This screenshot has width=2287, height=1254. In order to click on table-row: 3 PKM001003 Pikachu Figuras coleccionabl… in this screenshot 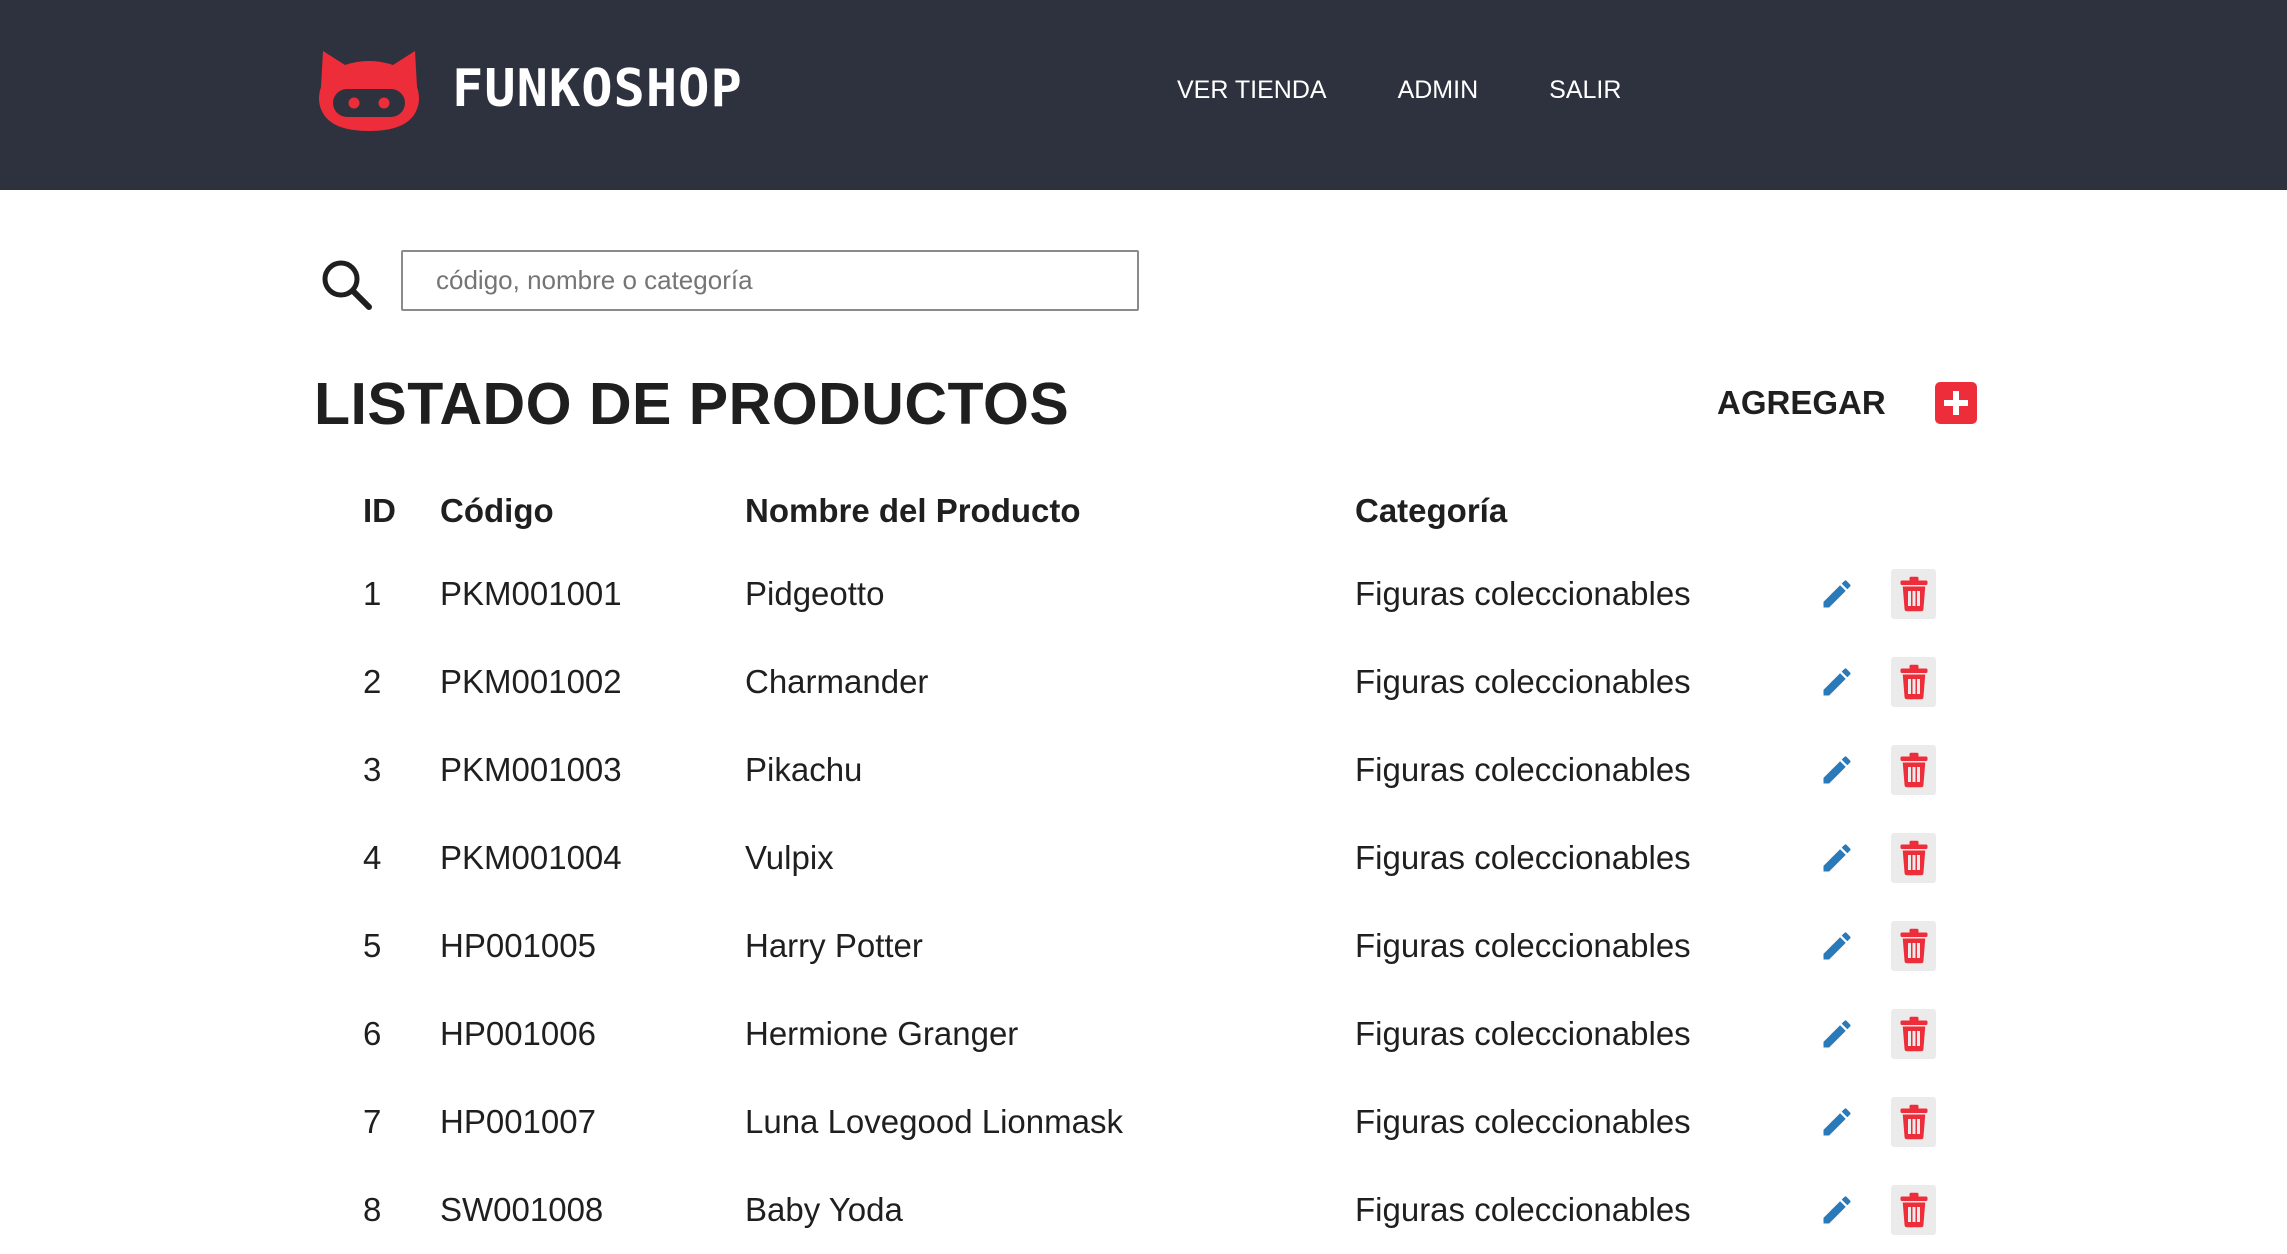, I will do `click(1163, 770)`.